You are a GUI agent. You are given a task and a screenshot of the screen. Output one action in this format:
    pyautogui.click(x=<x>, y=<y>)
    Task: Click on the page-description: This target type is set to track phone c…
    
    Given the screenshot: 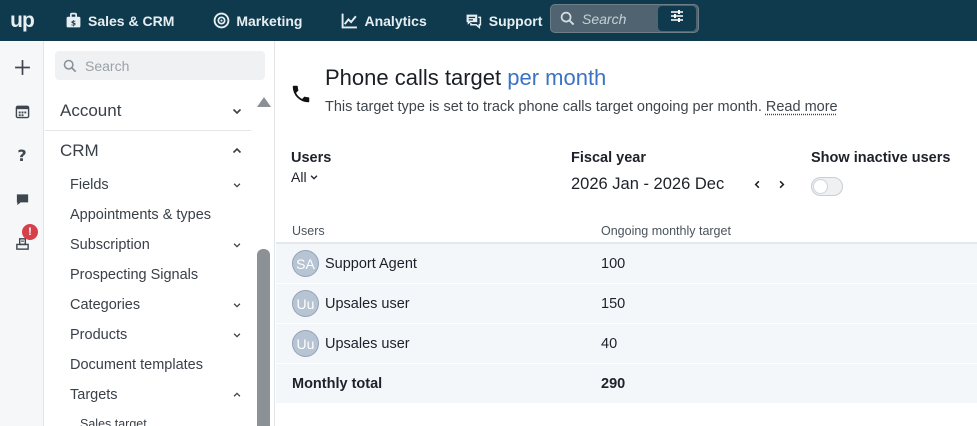 What is the action you would take?
    pyautogui.click(x=581, y=107)
    